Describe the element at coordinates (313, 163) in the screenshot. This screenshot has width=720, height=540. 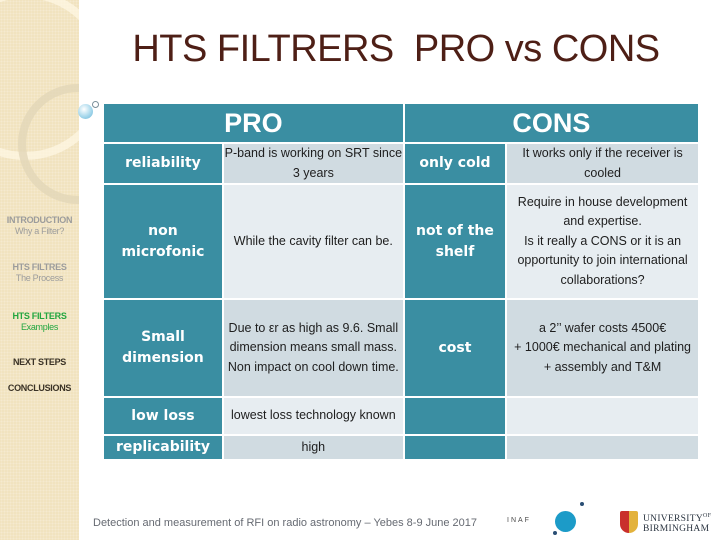
I see `pro-value: P-band is working on SRT since 3 years` at that location.